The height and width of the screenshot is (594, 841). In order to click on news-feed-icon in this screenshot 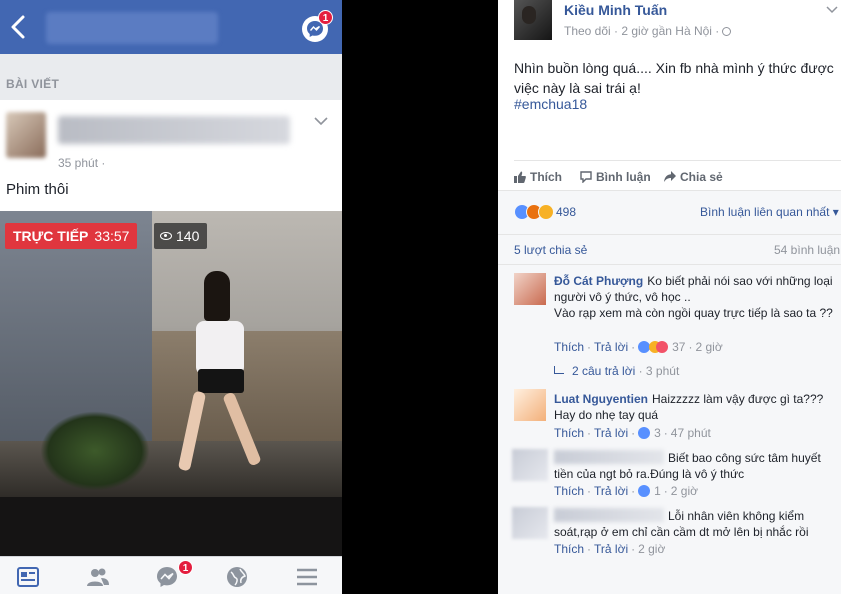, I will do `click(28, 577)`.